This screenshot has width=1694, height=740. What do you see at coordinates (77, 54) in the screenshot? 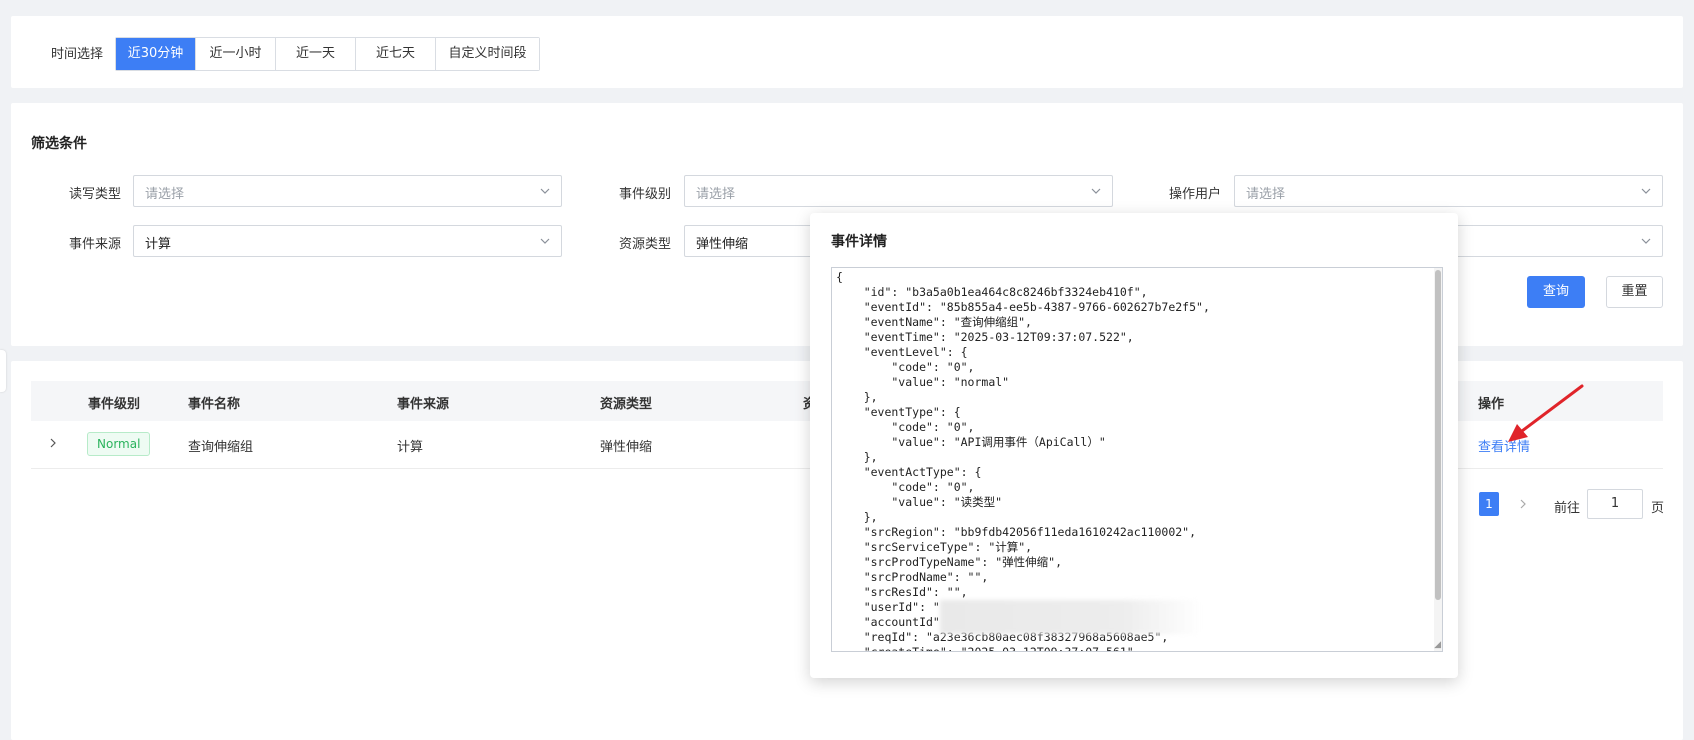
I see `time-range-label: 时间选择` at bounding box center [77, 54].